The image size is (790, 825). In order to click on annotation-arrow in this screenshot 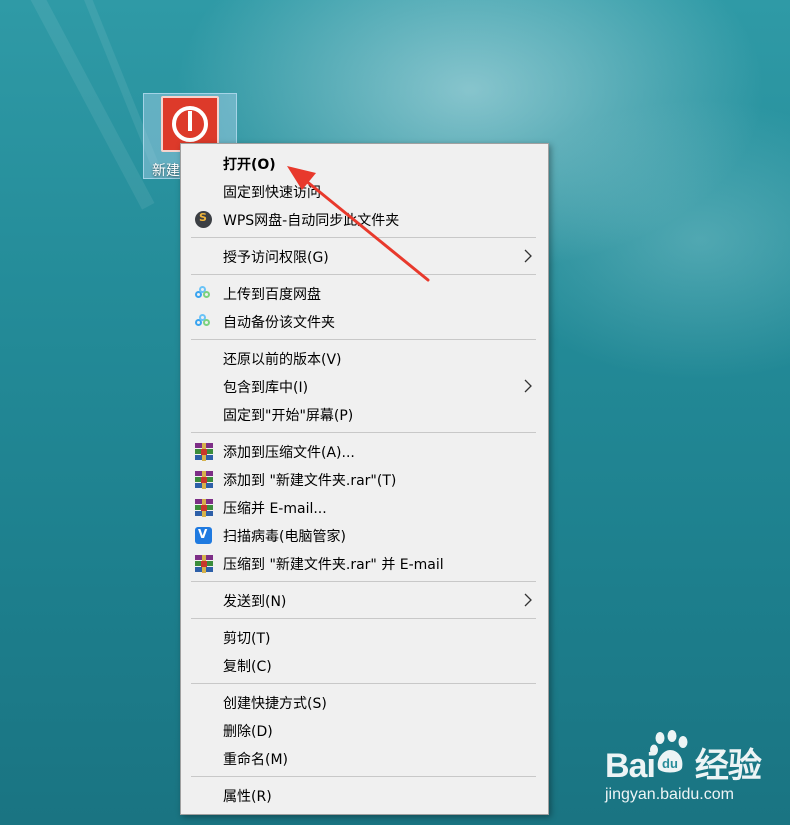, I will do `click(358, 224)`.